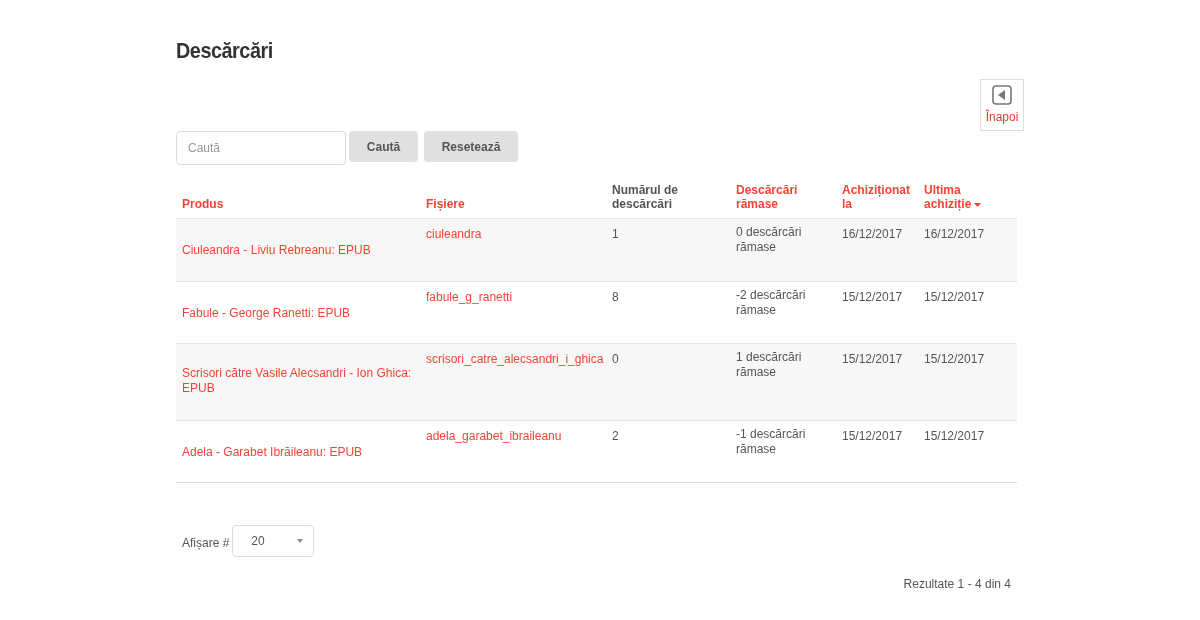  Describe the element at coordinates (967, 197) in the screenshot. I see `column-header: Ultima achiziție` at that location.